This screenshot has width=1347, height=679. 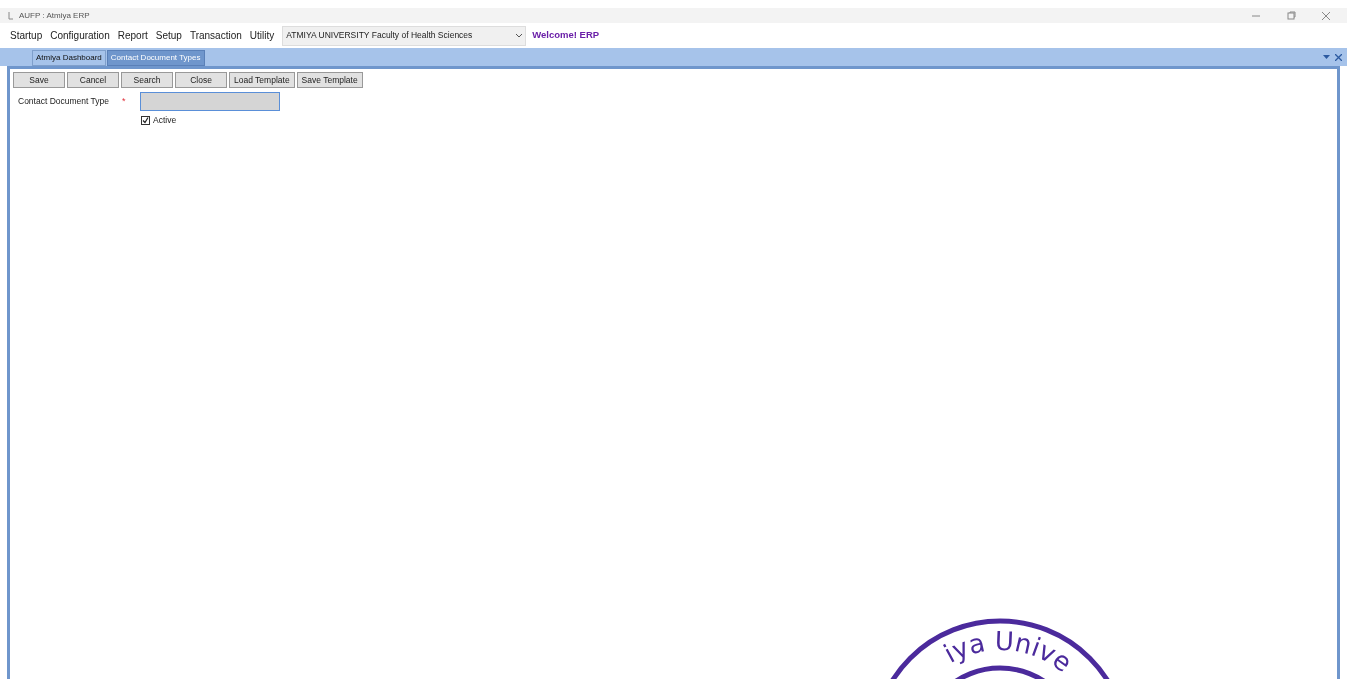 I want to click on toolbar-button: Load Template, so click(x=262, y=80).